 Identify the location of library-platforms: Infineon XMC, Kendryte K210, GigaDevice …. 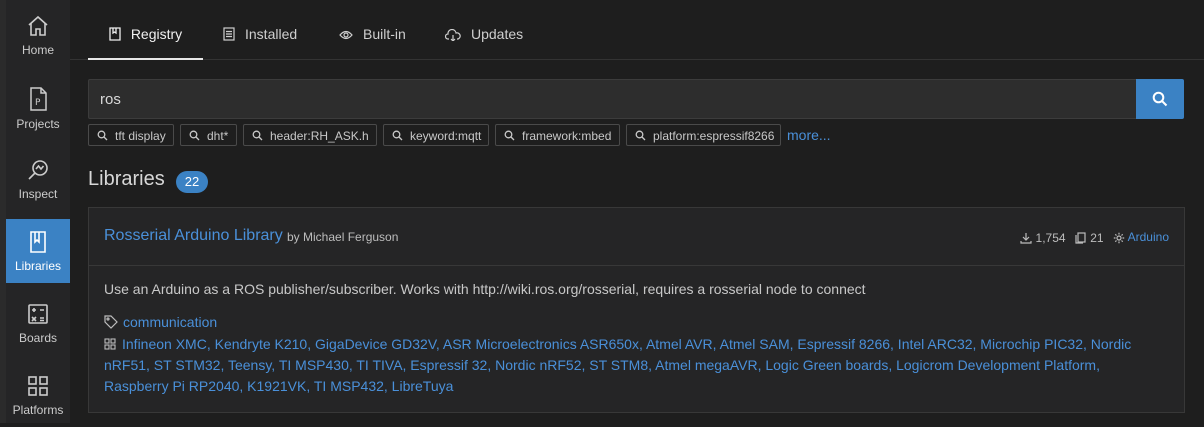
(634, 365).